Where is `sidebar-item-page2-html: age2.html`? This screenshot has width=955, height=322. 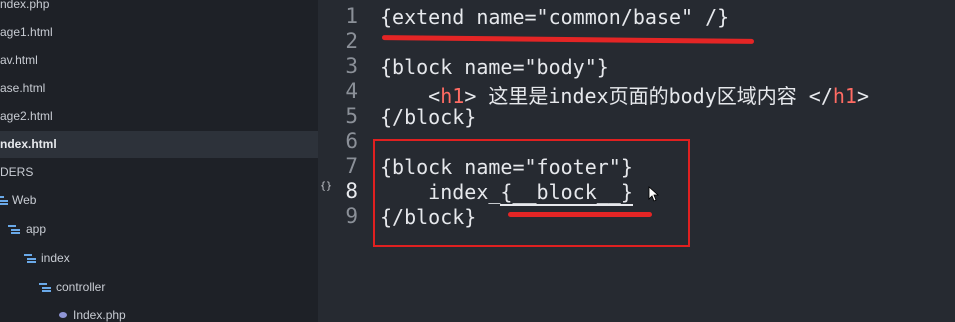
sidebar-item-page2-html: age2.html is located at coordinates (159, 116).